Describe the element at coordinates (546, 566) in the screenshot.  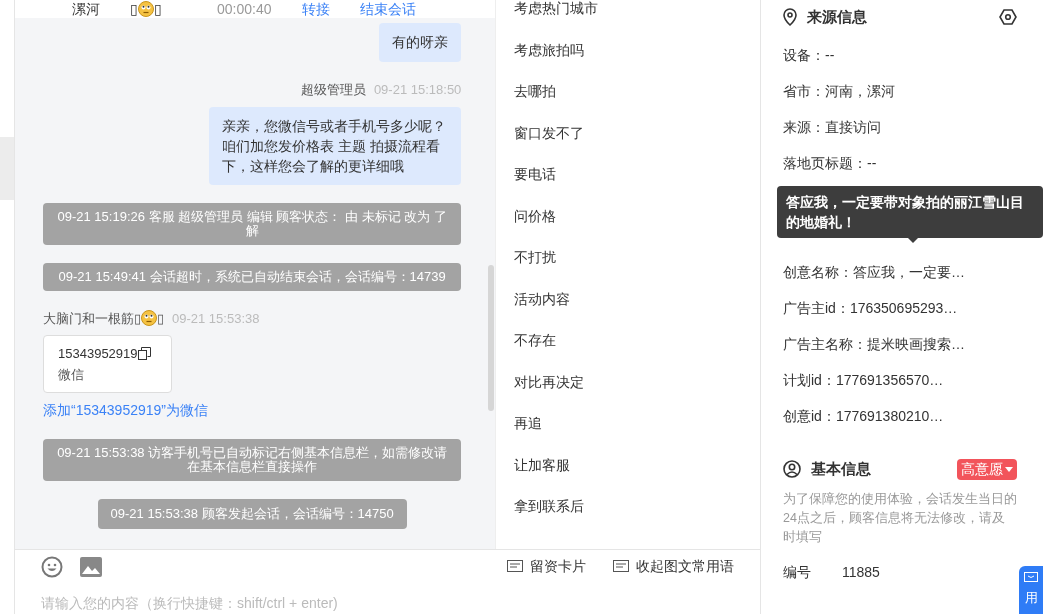
I see `lead-card-button: 留资卡片` at that location.